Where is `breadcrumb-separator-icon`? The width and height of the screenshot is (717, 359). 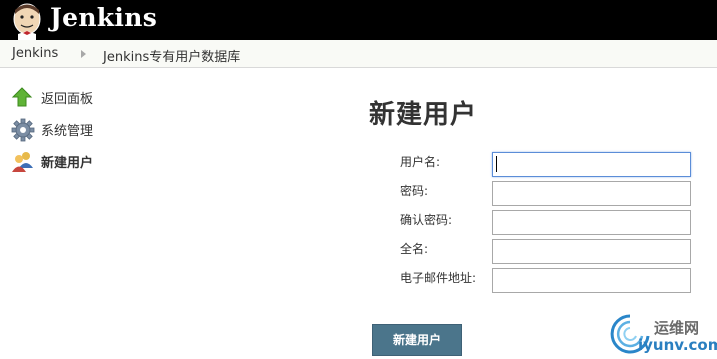
breadcrumb-separator-icon is located at coordinates (83, 54).